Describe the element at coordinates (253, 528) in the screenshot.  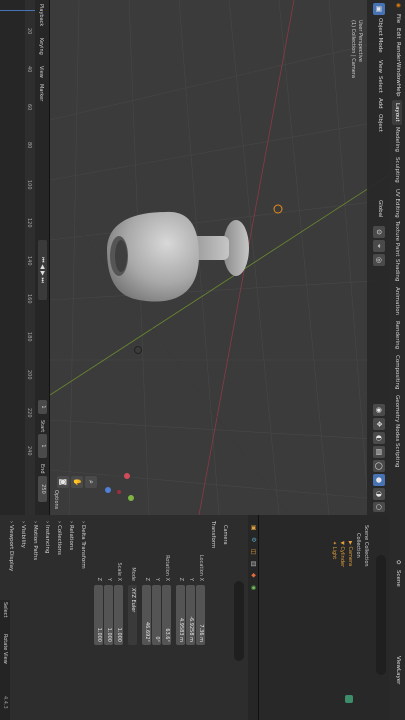
I see `object-properties-icon: ▣` at that location.